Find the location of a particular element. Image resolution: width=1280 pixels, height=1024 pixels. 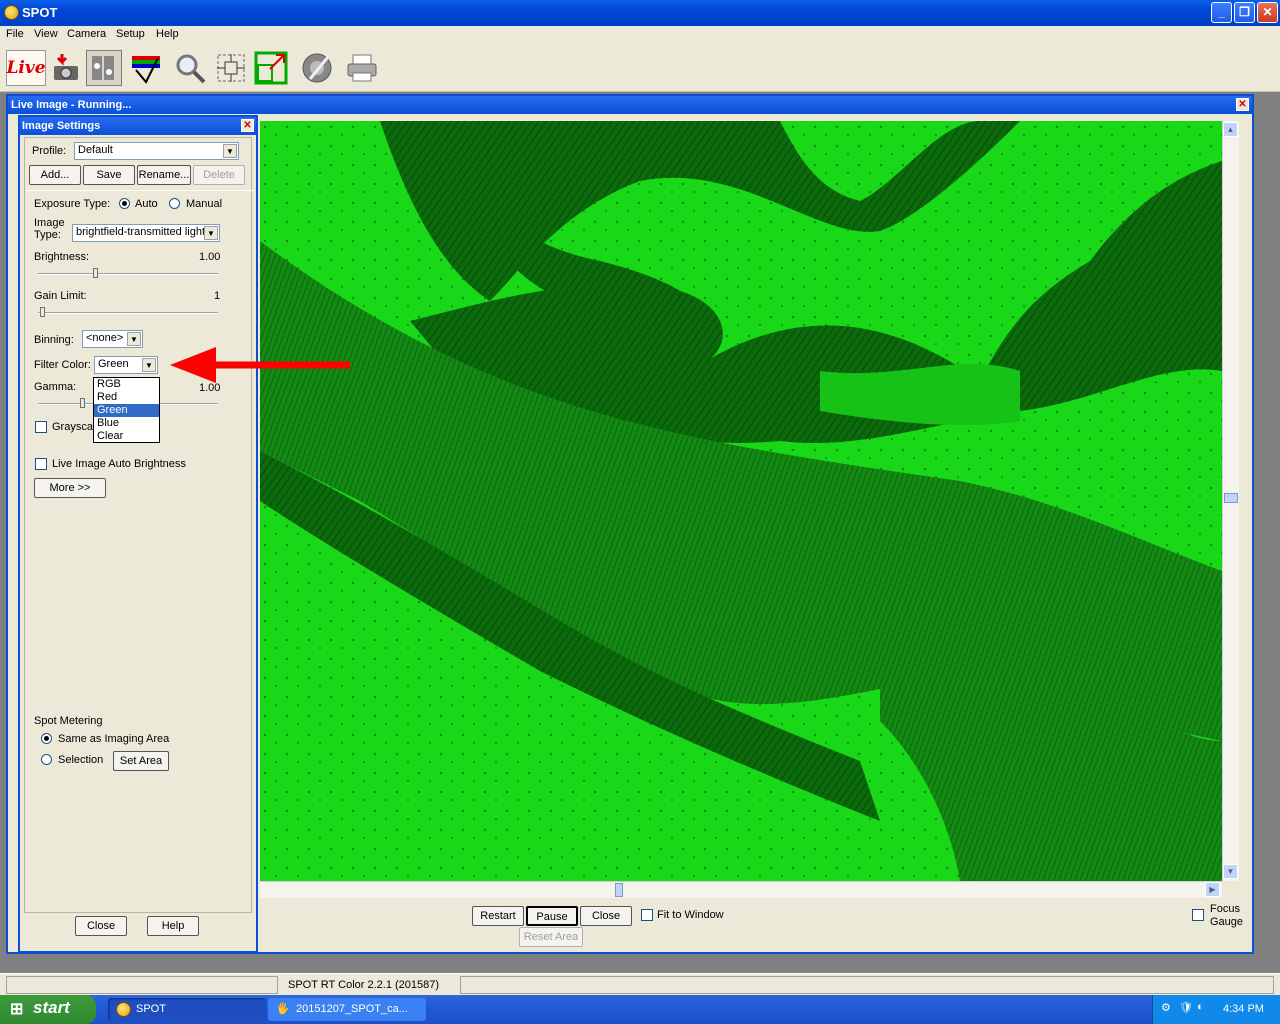

binning-select: <none> ▼ is located at coordinates (112, 339).